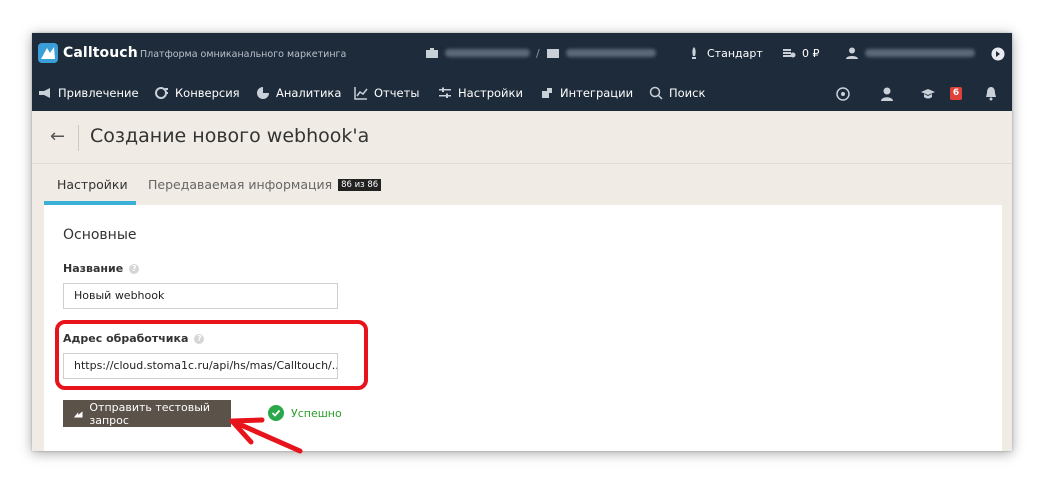 This screenshot has height=492, width=1044. What do you see at coordinates (397, 93) in the screenshot?
I see `nav-label: Отчеты` at bounding box center [397, 93].